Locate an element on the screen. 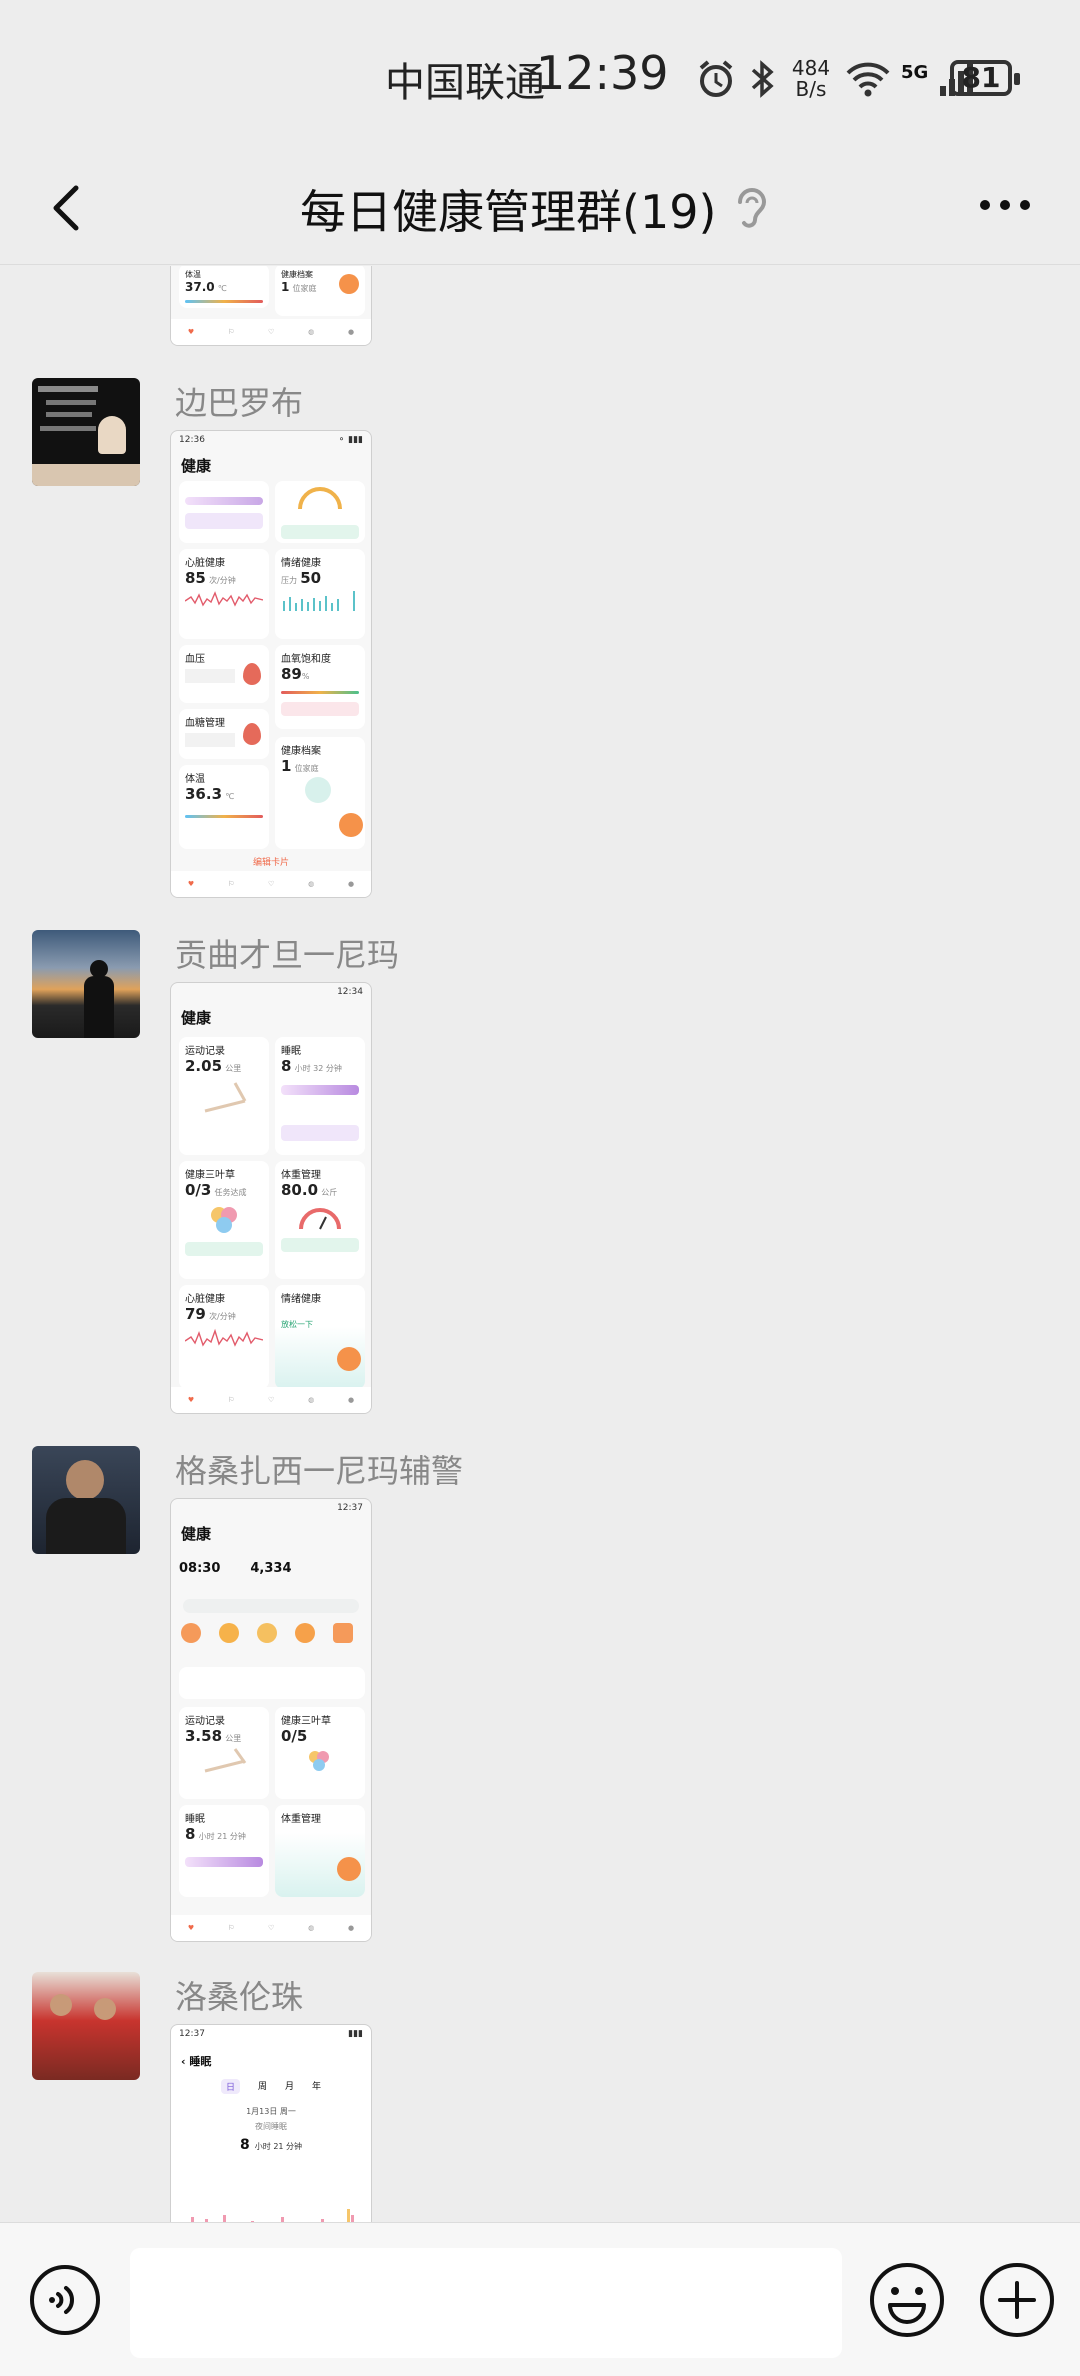  card-sleep is located at coordinates (224, 512).